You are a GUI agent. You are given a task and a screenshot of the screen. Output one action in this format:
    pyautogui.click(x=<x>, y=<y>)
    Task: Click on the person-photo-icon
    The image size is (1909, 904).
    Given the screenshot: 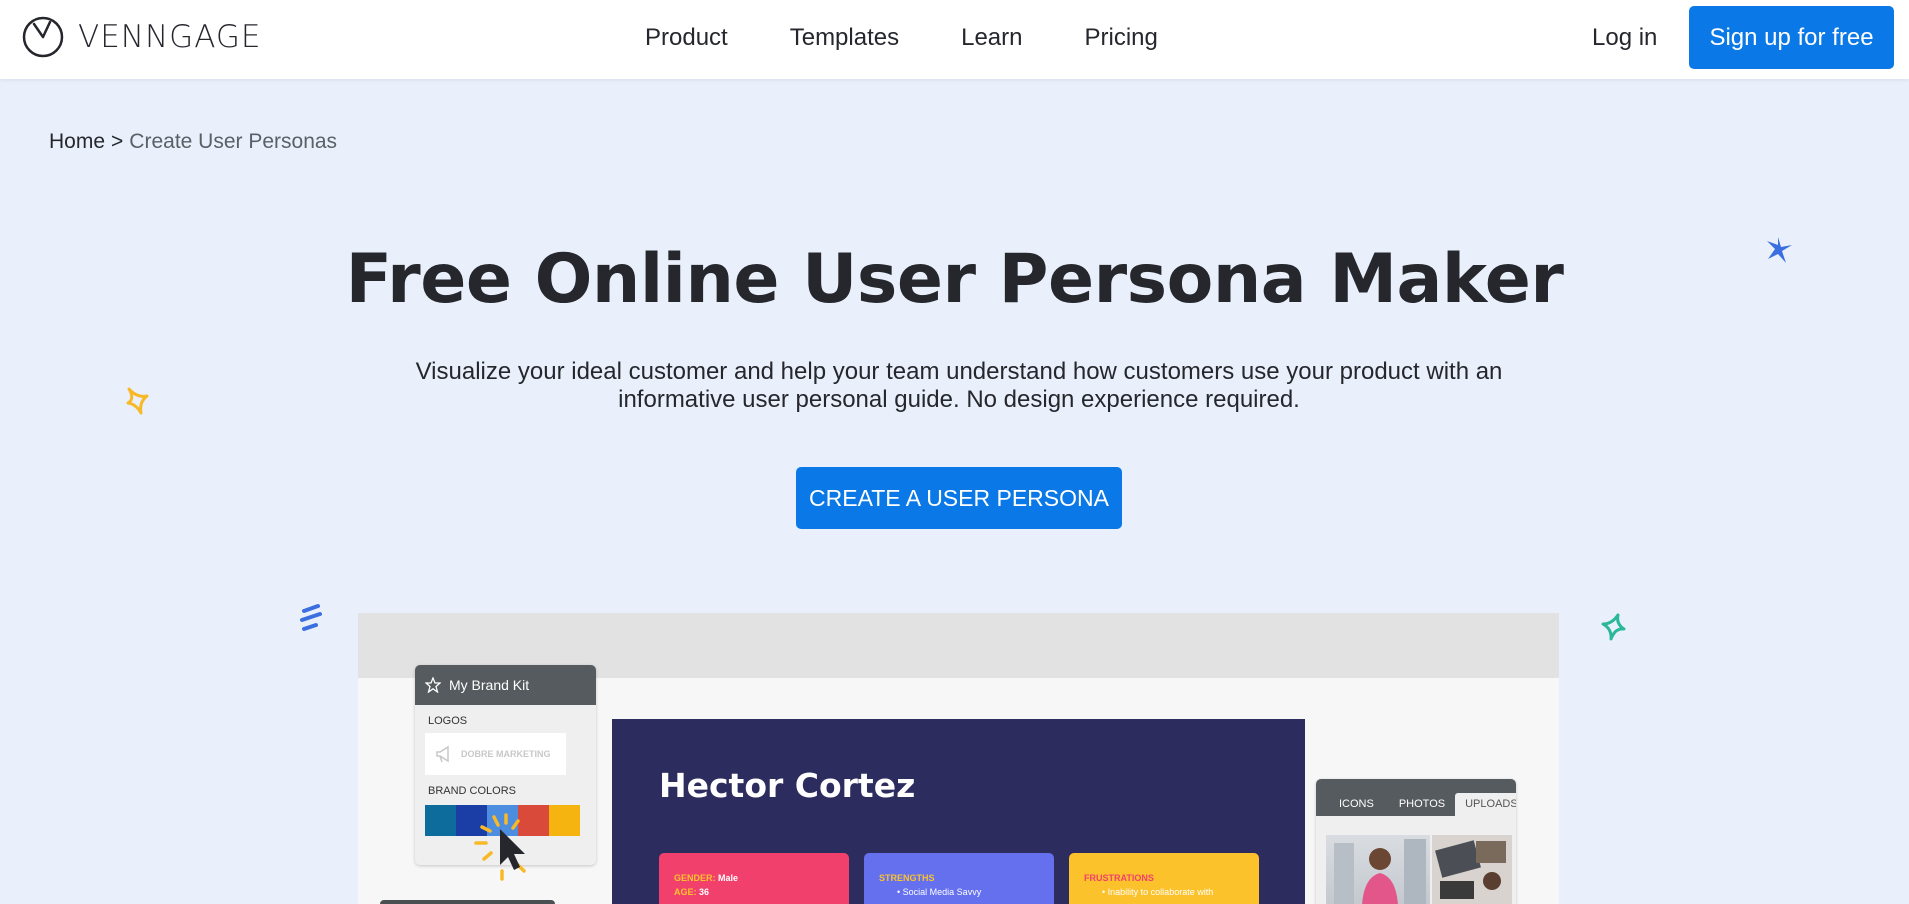 What is the action you would take?
    pyautogui.click(x=1380, y=871)
    